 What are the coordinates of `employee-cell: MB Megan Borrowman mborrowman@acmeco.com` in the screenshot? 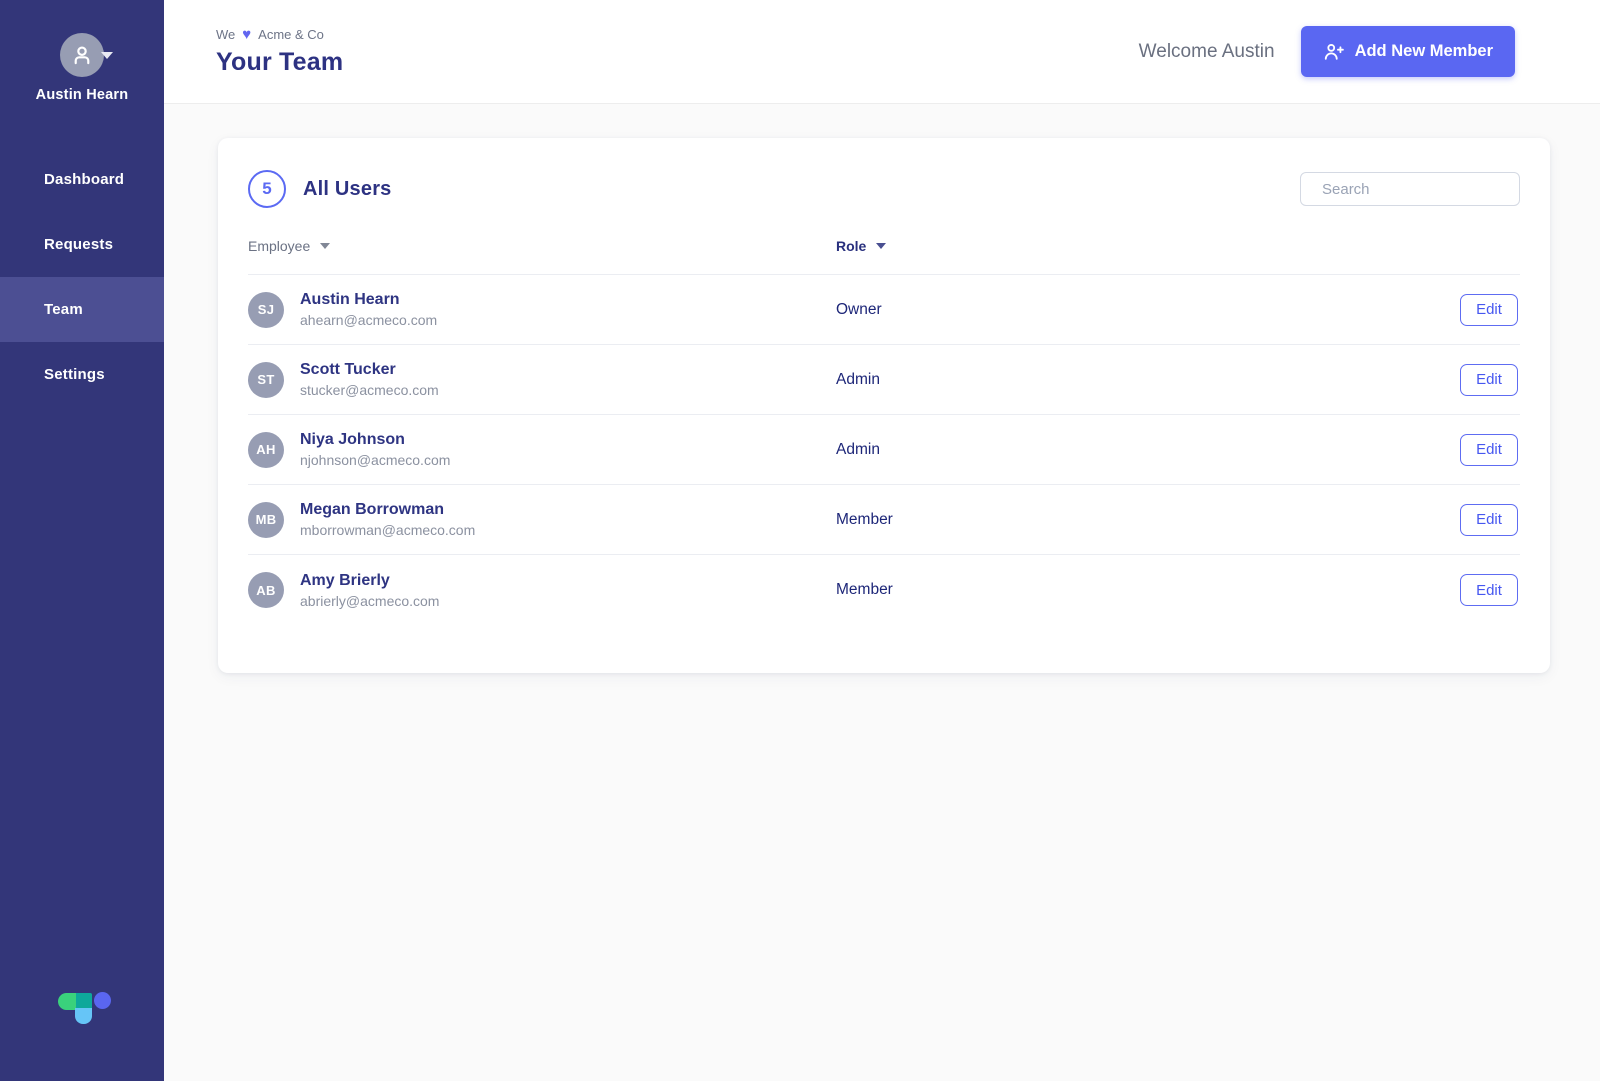 It's located at (542, 519).